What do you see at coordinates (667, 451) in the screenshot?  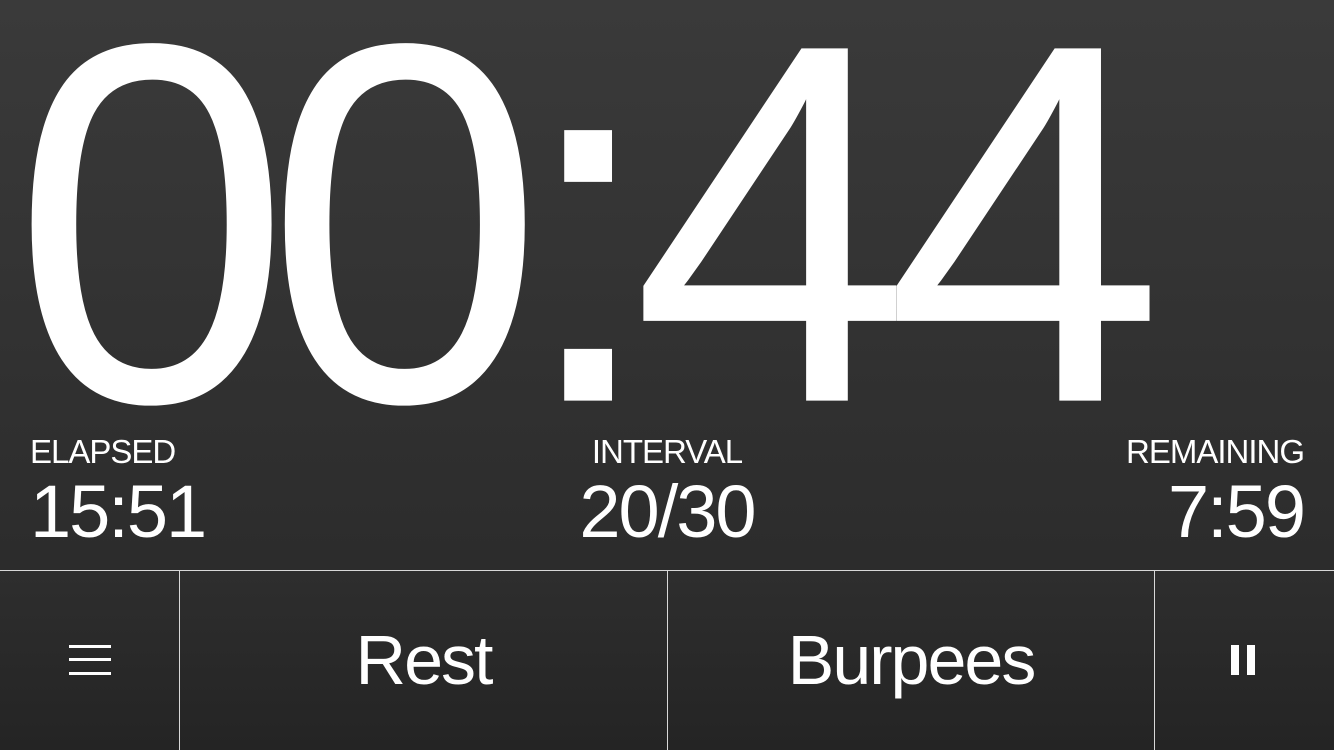 I see `interval-label: INTERVAL` at bounding box center [667, 451].